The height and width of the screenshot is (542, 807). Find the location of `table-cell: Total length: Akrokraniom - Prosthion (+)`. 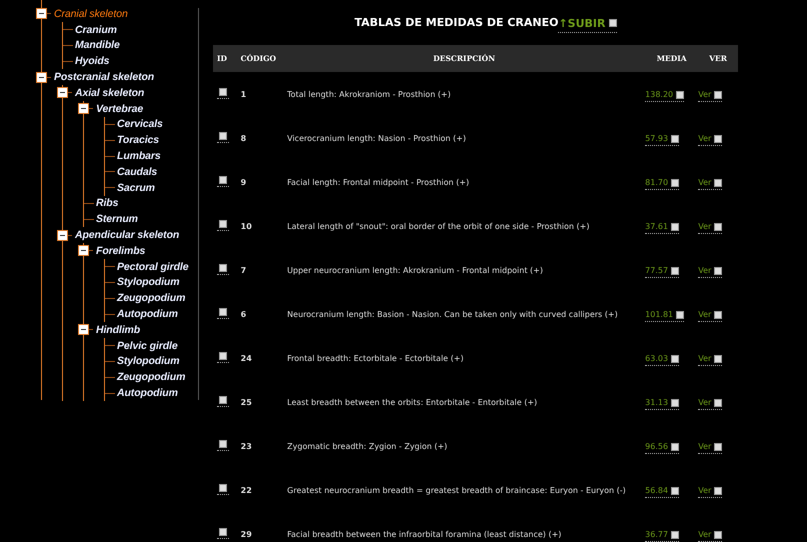

table-cell: Total length: Akrokraniom - Prosthion (+) is located at coordinates (464, 94).